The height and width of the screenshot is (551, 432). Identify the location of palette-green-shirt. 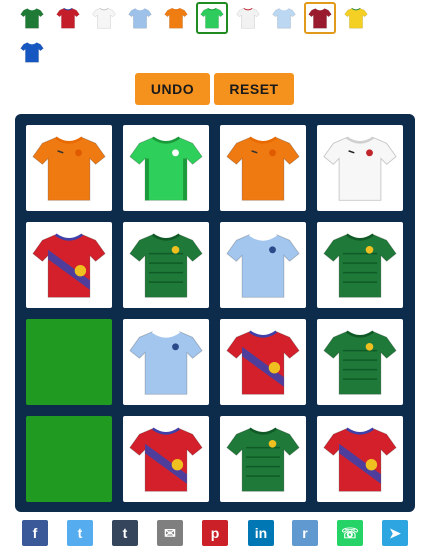
(32, 18).